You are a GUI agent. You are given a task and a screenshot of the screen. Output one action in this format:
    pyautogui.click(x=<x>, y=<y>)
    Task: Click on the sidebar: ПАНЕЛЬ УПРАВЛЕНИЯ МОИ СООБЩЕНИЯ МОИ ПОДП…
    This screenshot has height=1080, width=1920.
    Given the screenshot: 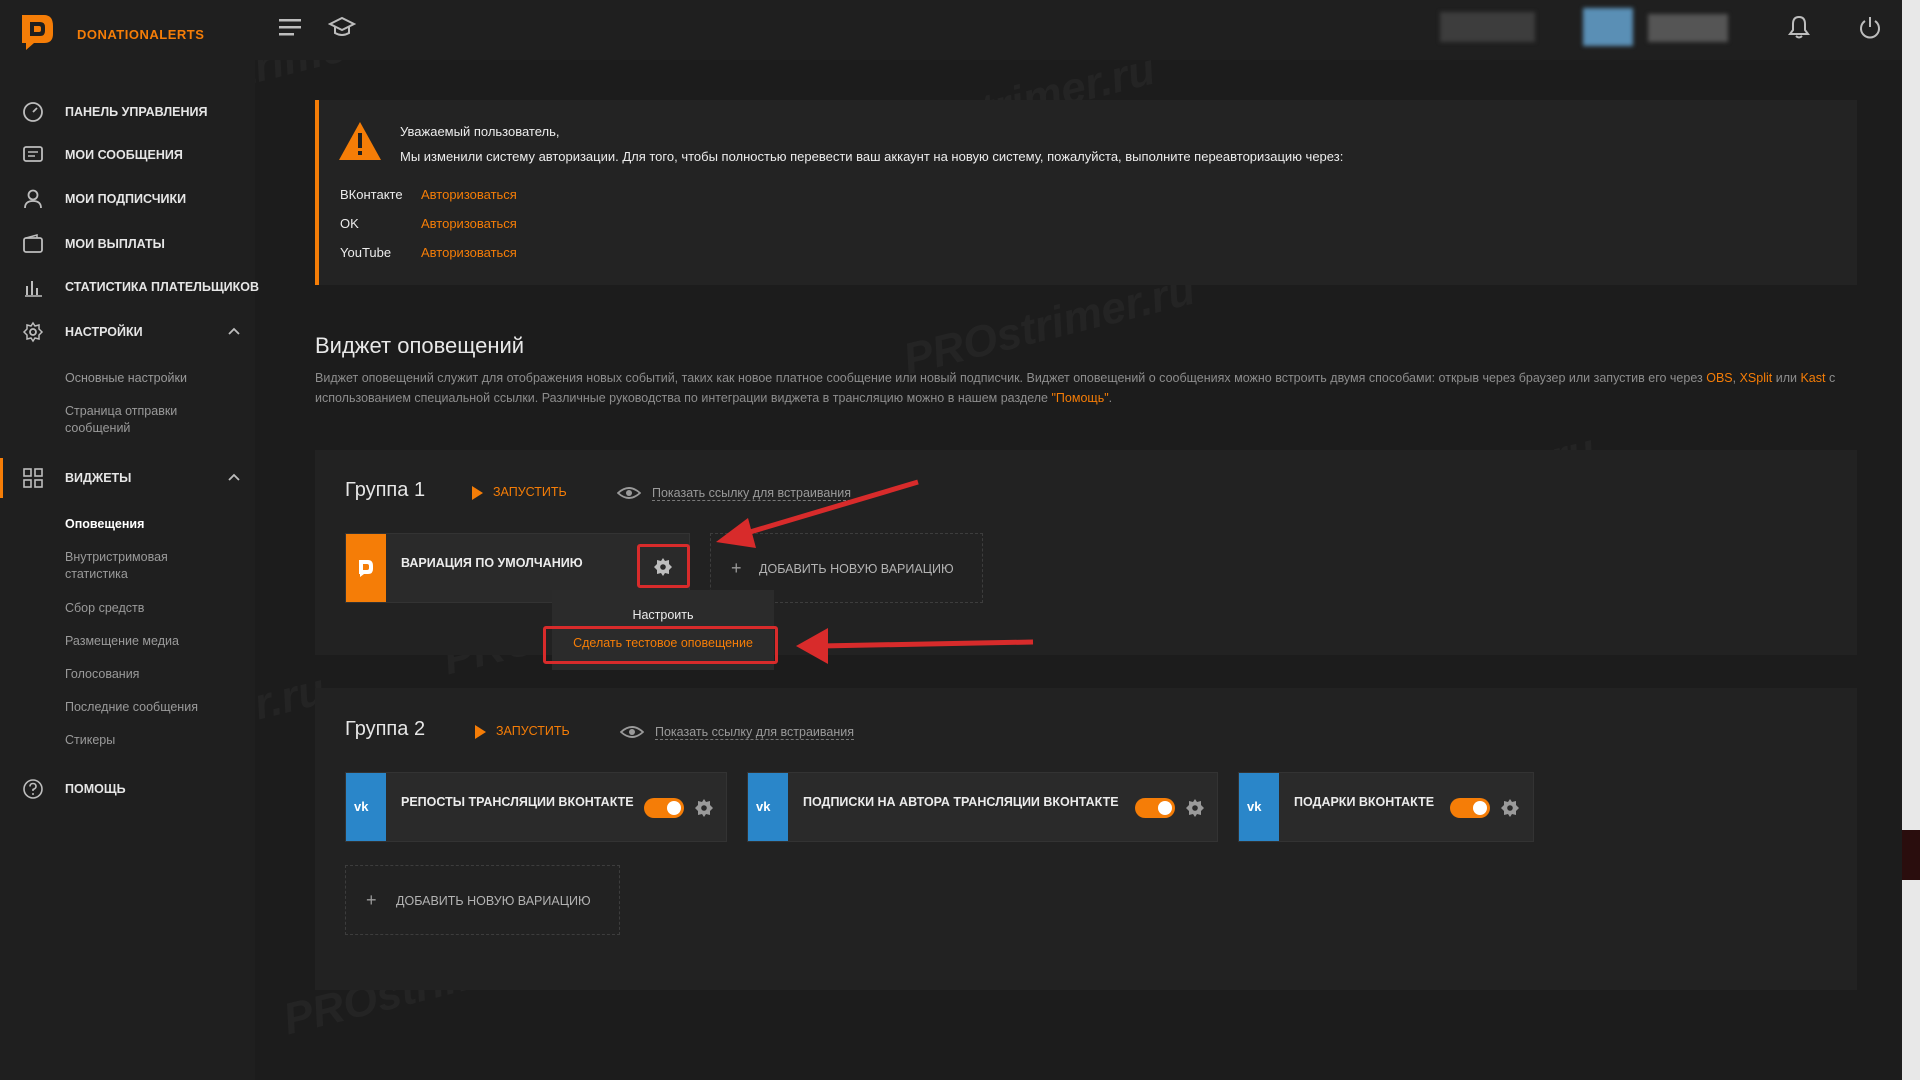 What is the action you would take?
    pyautogui.click(x=129, y=570)
    